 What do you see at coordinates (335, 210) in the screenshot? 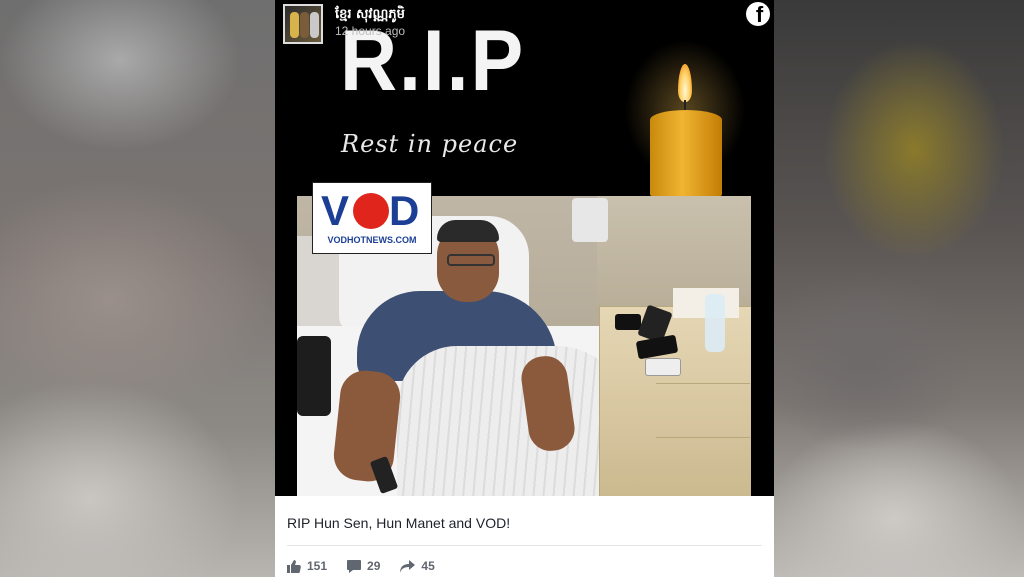
I see `vod-letter-v: V` at bounding box center [335, 210].